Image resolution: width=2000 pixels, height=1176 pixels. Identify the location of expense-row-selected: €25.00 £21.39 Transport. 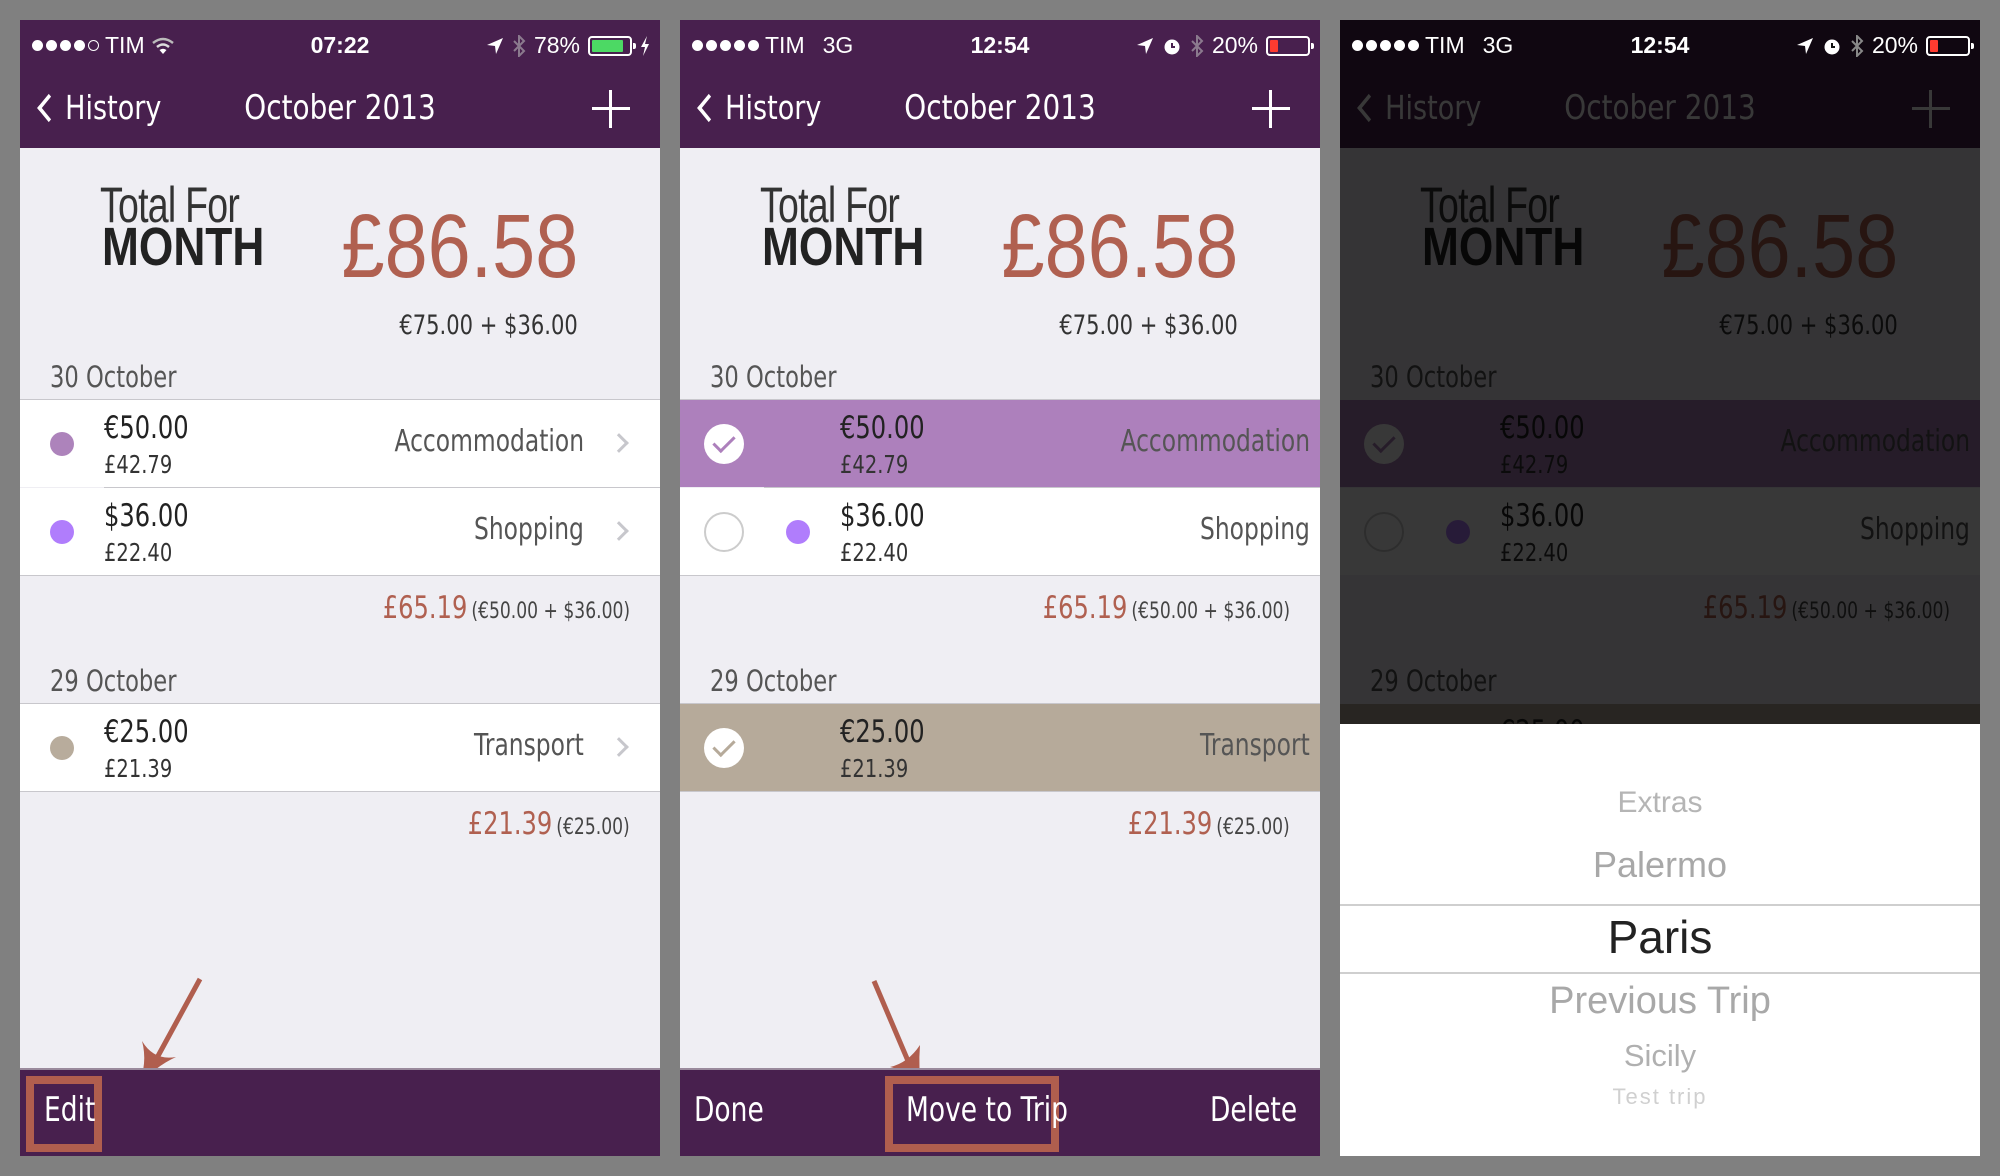
(1000, 747).